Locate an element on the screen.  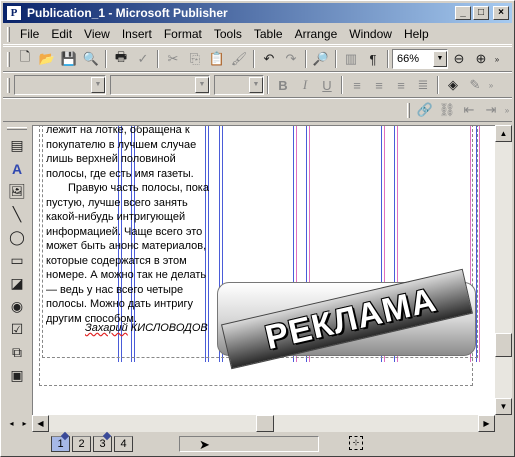
paste-icon: 📋 is located at coordinates (217, 59).